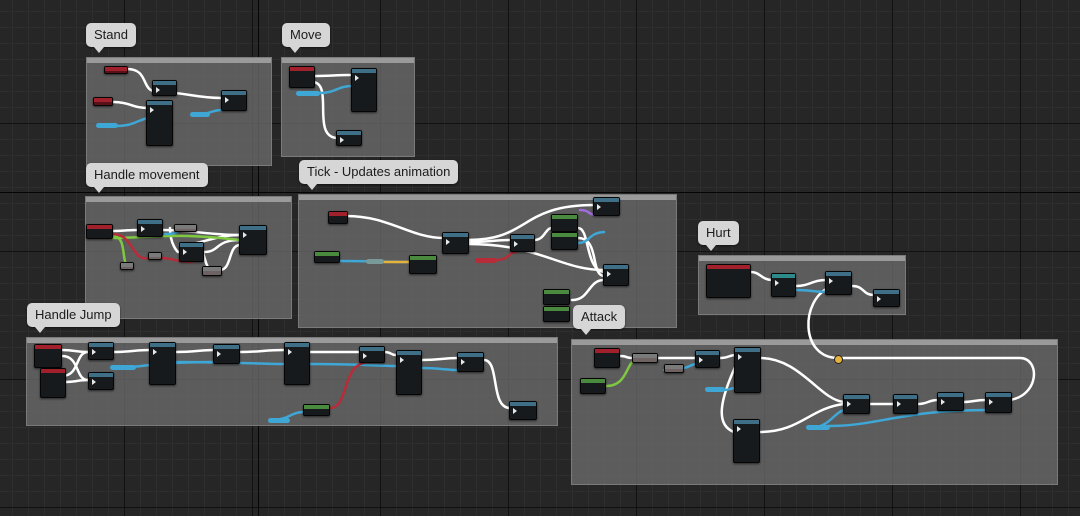 Image resolution: width=1080 pixels, height=516 pixels. I want to click on comment-label-handle-movement: Handle movement, so click(147, 178).